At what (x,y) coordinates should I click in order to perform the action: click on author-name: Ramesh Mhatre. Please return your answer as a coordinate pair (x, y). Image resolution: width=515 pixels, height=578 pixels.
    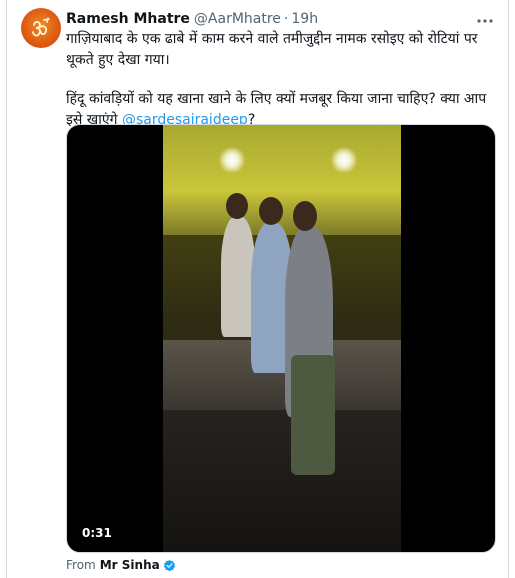
    Looking at the image, I should click on (128, 19).